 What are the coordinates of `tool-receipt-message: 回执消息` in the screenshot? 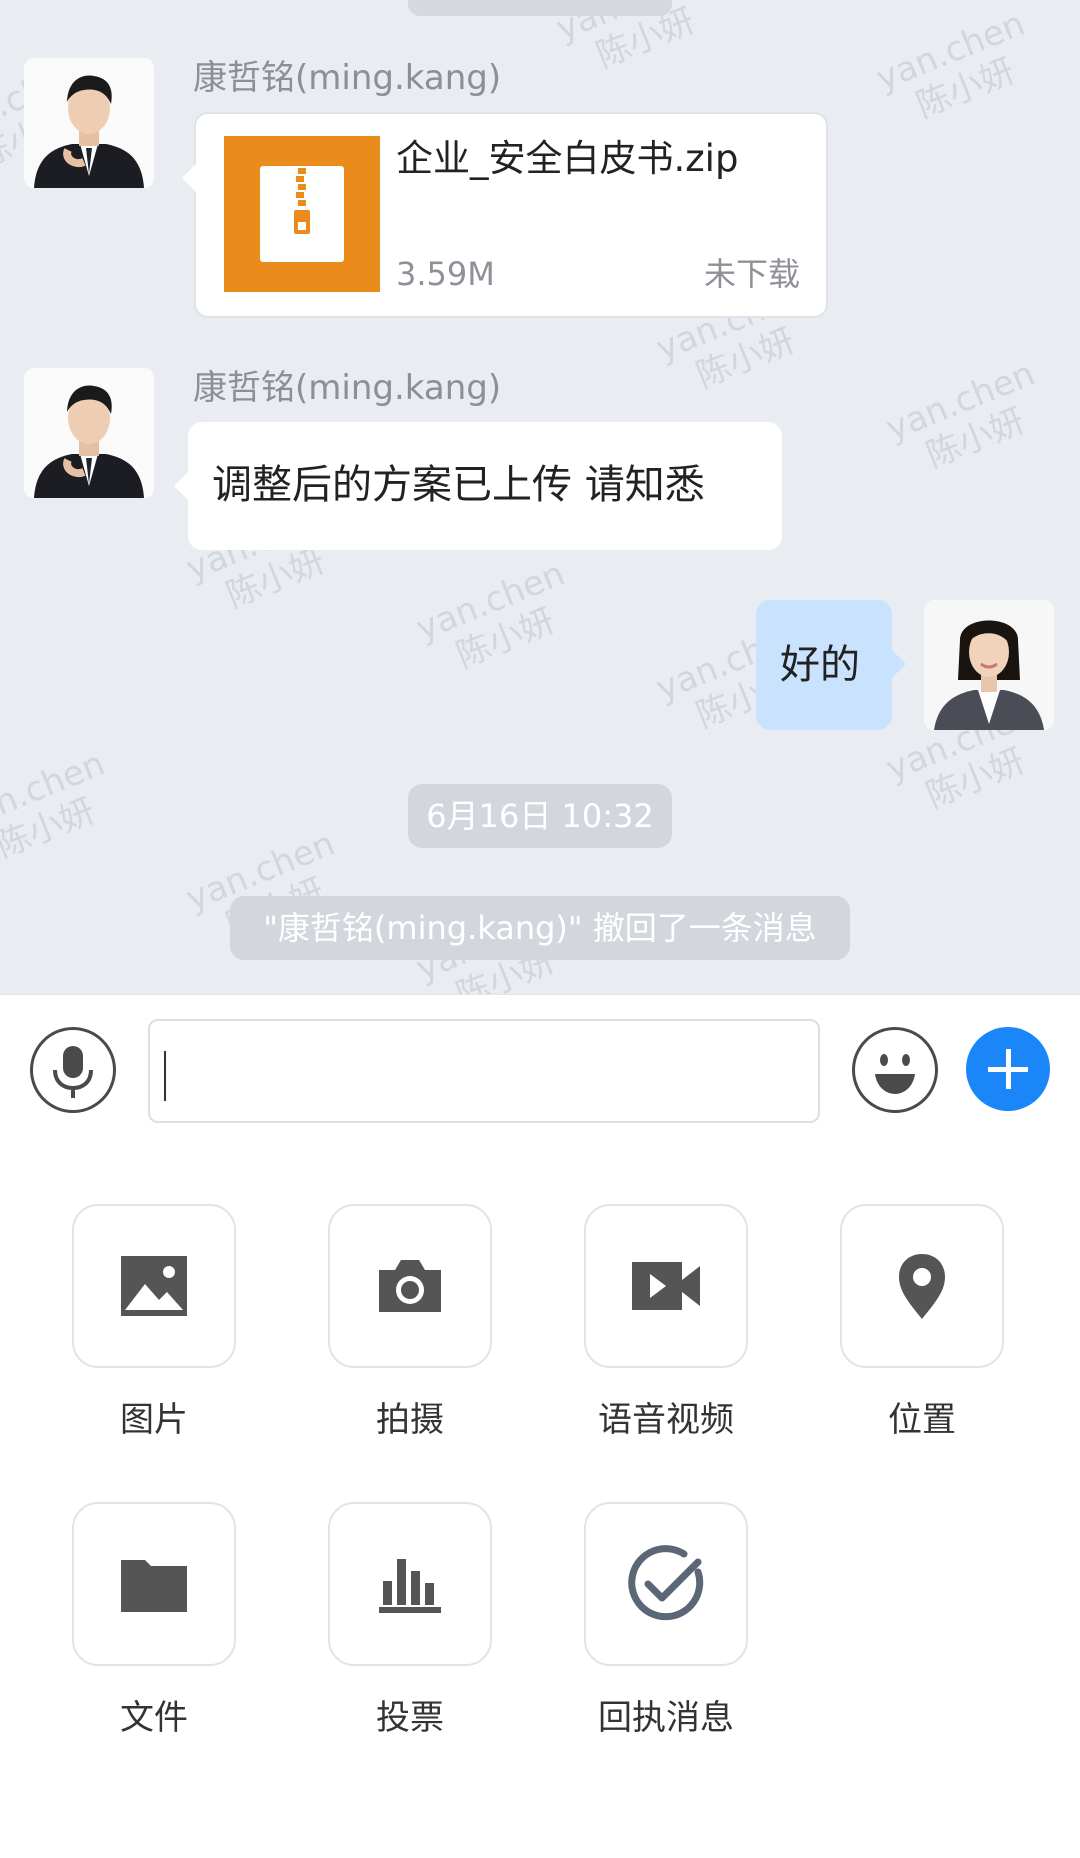 It's located at (656, 1632).